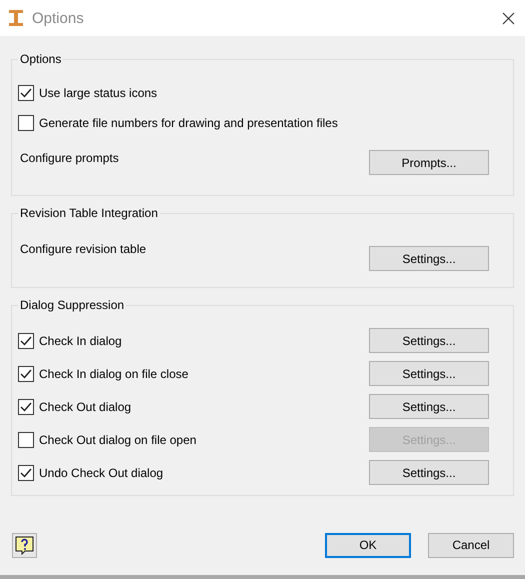 The width and height of the screenshot is (525, 579). I want to click on setting-label: Configure revision table, so click(84, 249).